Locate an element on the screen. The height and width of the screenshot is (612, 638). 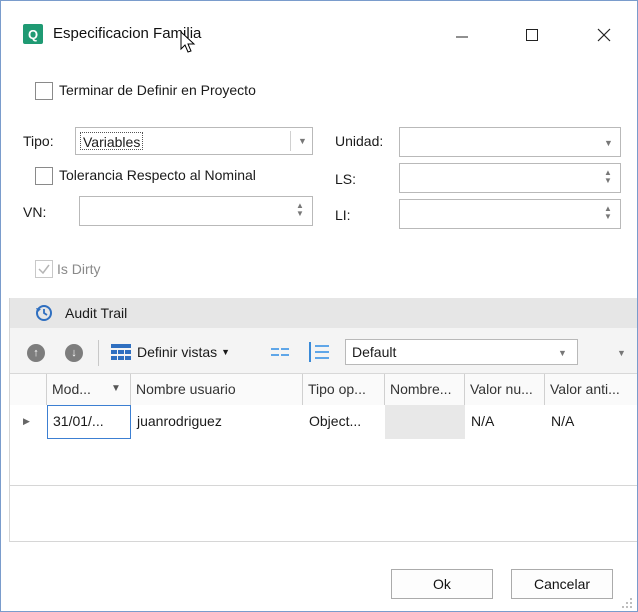
row-indicator-header is located at coordinates (28, 390).